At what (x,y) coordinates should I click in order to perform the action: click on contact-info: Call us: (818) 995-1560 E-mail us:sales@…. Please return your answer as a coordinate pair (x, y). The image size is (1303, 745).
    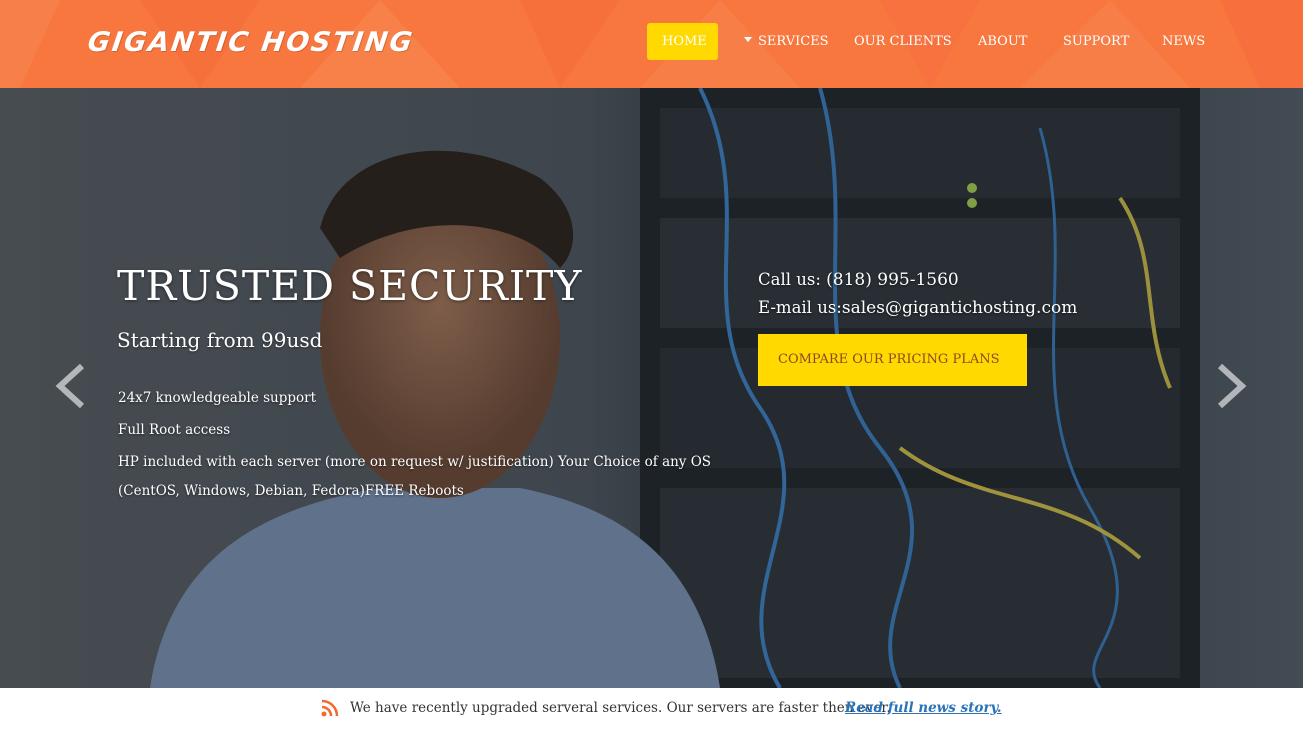
    Looking at the image, I should click on (917, 294).